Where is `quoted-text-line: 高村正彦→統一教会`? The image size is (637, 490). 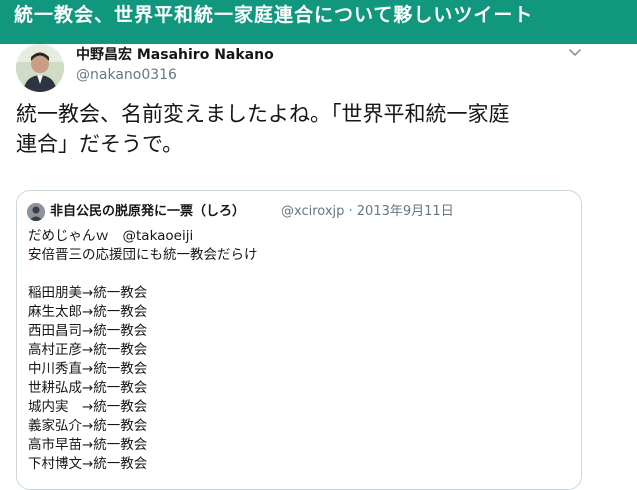 quoted-text-line: 高村正彦→統一教会 is located at coordinates (88, 350).